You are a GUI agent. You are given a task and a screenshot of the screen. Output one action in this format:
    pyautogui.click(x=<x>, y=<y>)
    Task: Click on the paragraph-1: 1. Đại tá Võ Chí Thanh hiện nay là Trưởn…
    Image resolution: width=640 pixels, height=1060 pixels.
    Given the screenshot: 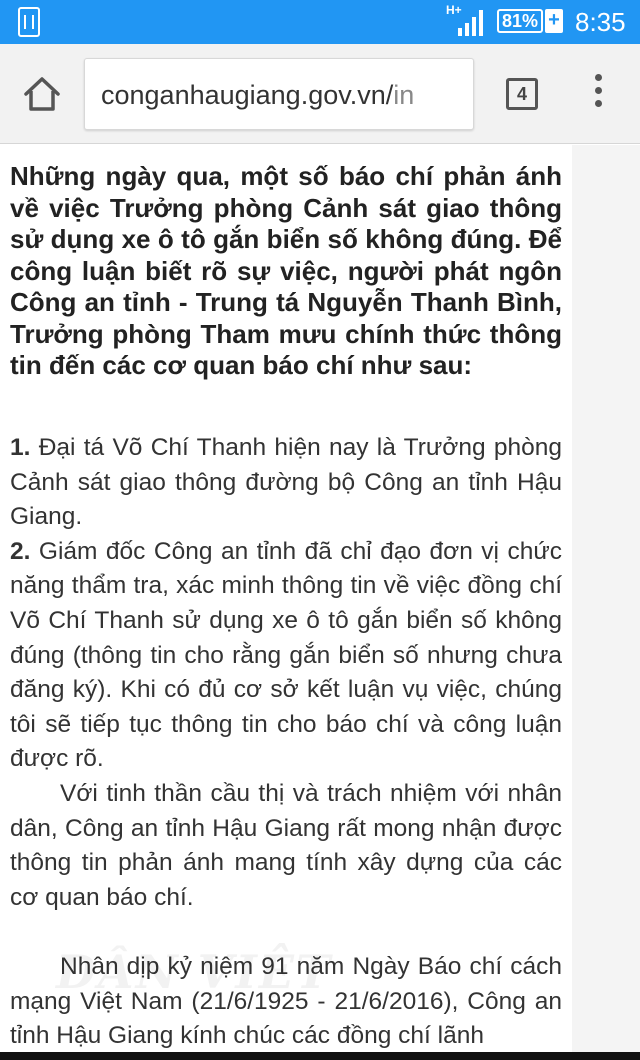 What is the action you would take?
    pyautogui.click(x=286, y=482)
    